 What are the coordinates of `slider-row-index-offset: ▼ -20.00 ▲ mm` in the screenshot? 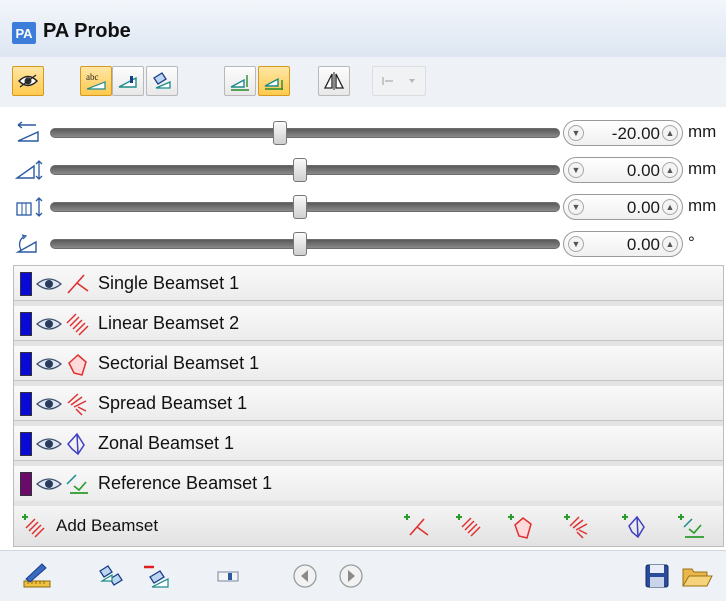 It's located at (363, 133).